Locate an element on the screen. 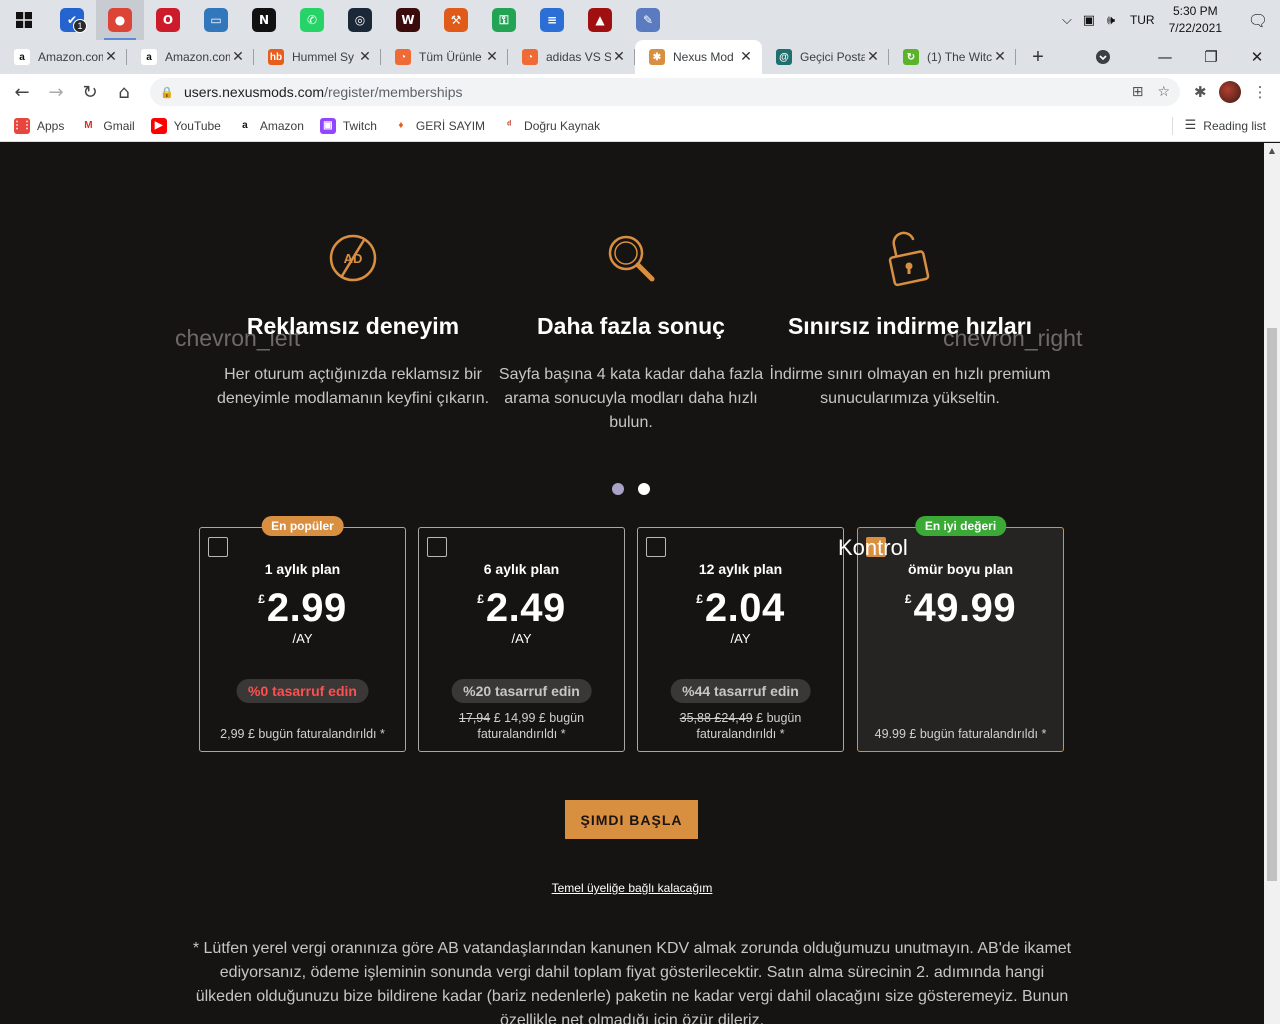 Image resolution: width=1280 pixels, height=1024 pixels. plan-old-price: 35,88 £24,49 is located at coordinates (716, 718).